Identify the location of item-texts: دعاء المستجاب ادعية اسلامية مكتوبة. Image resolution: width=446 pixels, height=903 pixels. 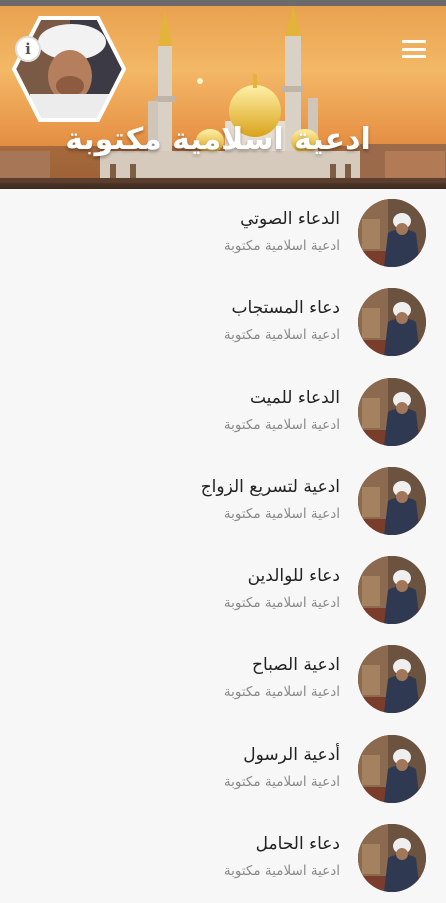
(282, 320).